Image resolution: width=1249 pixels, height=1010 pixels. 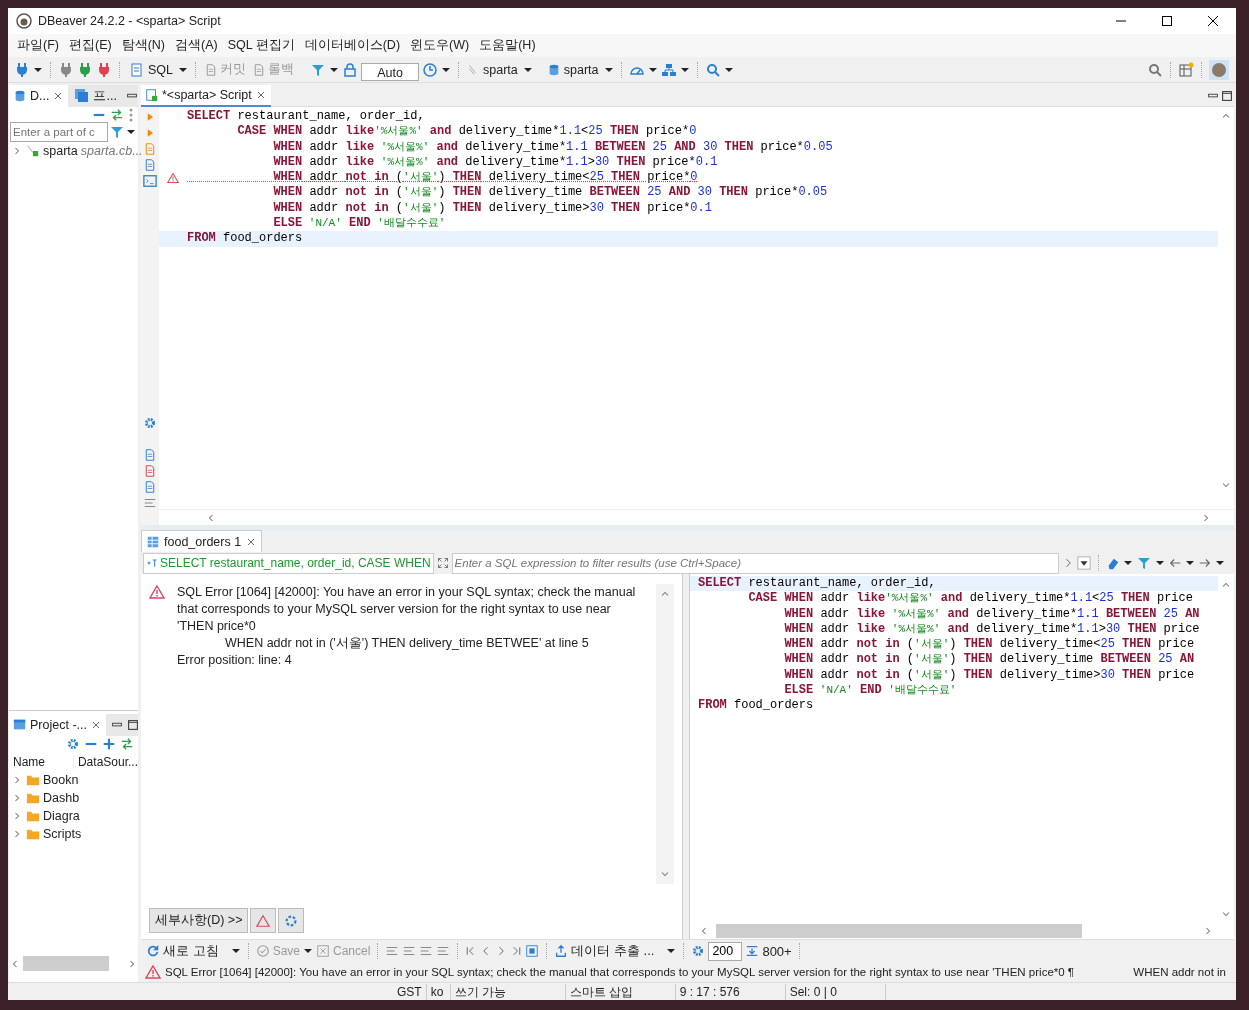 I want to click on fetch-size-field: 200, so click(x=725, y=951).